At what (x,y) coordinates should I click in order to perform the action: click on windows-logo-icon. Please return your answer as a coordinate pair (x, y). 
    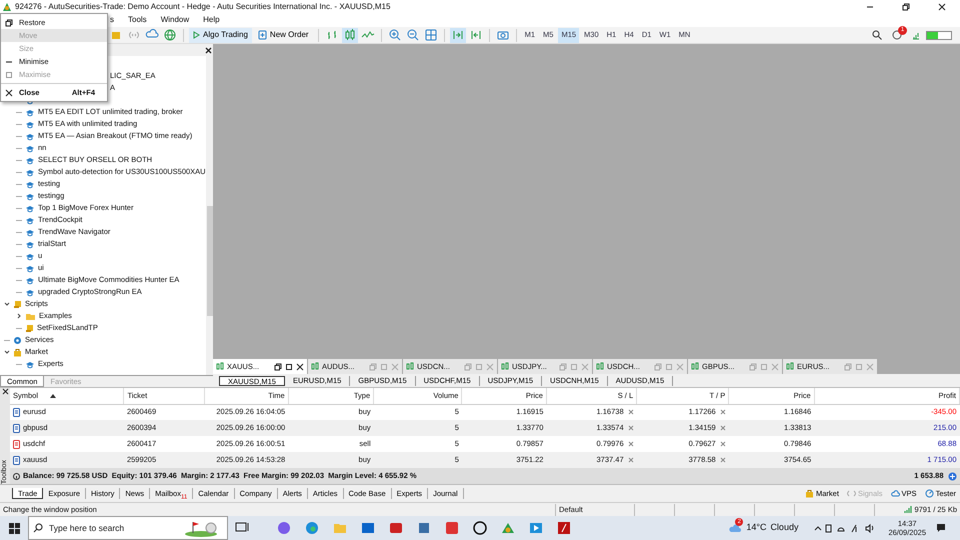
    Looking at the image, I should click on (14, 528).